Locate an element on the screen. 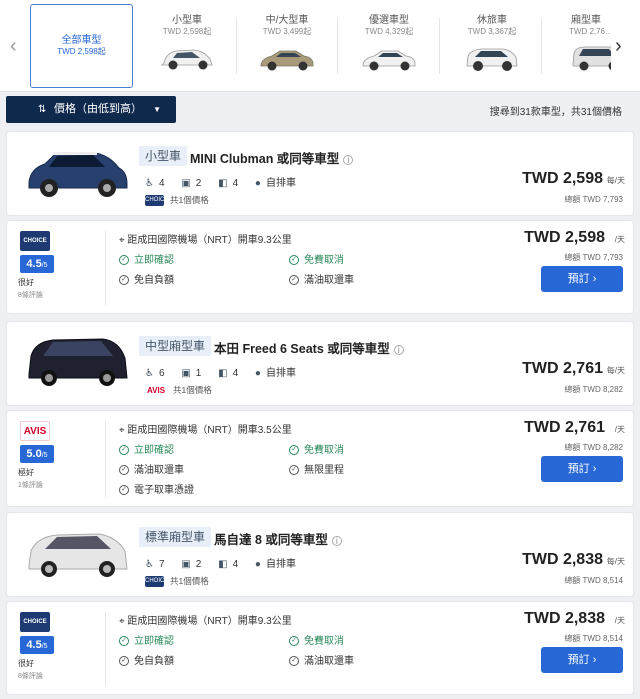 This screenshot has width=640, height=699. seat-icon: ♿ is located at coordinates (149, 564).